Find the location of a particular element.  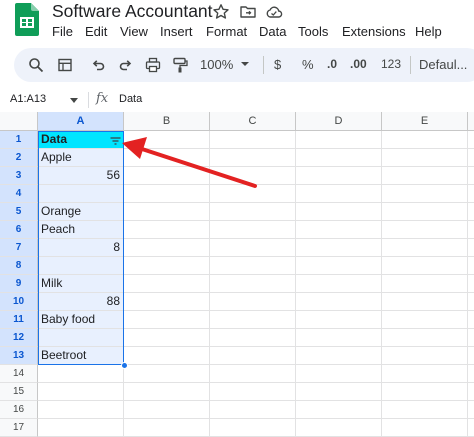

cell-c15 is located at coordinates (253, 392).